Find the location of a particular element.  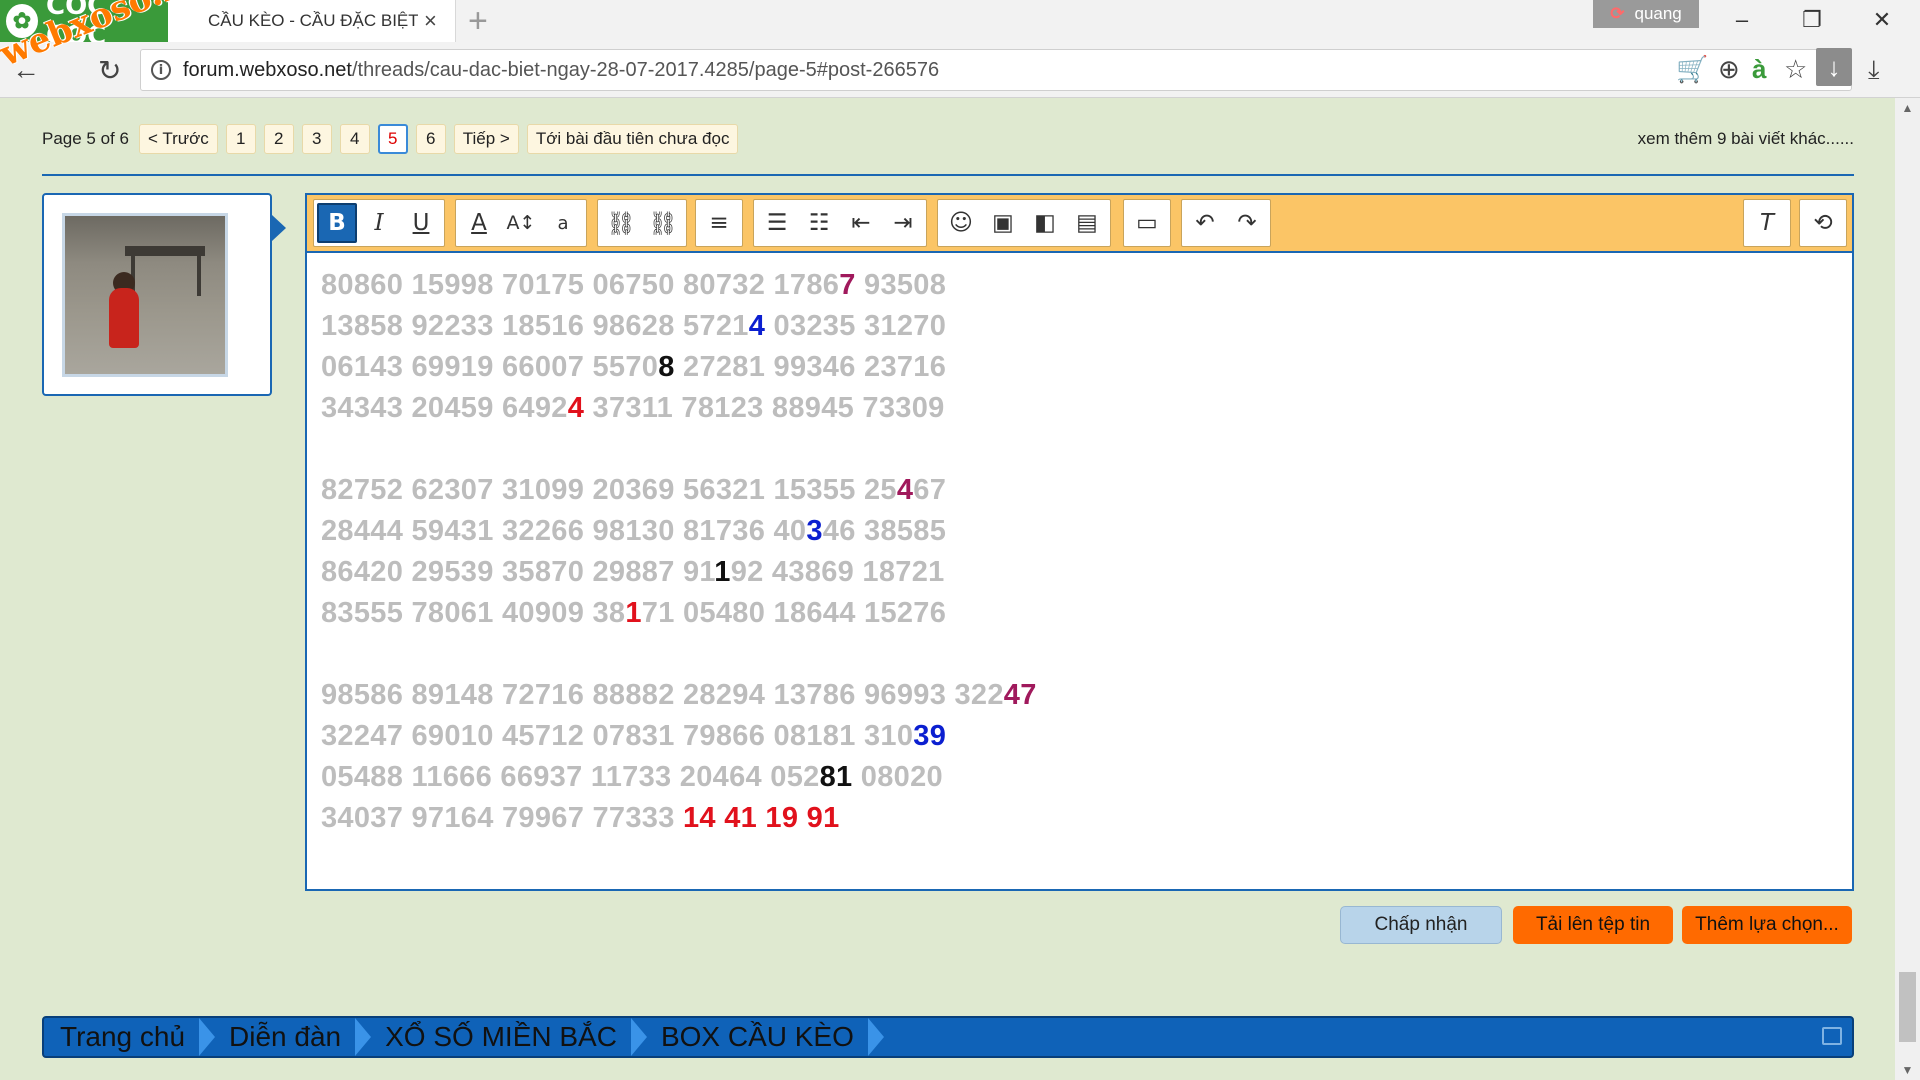

source-group: ⟲ is located at coordinates (1823, 223).